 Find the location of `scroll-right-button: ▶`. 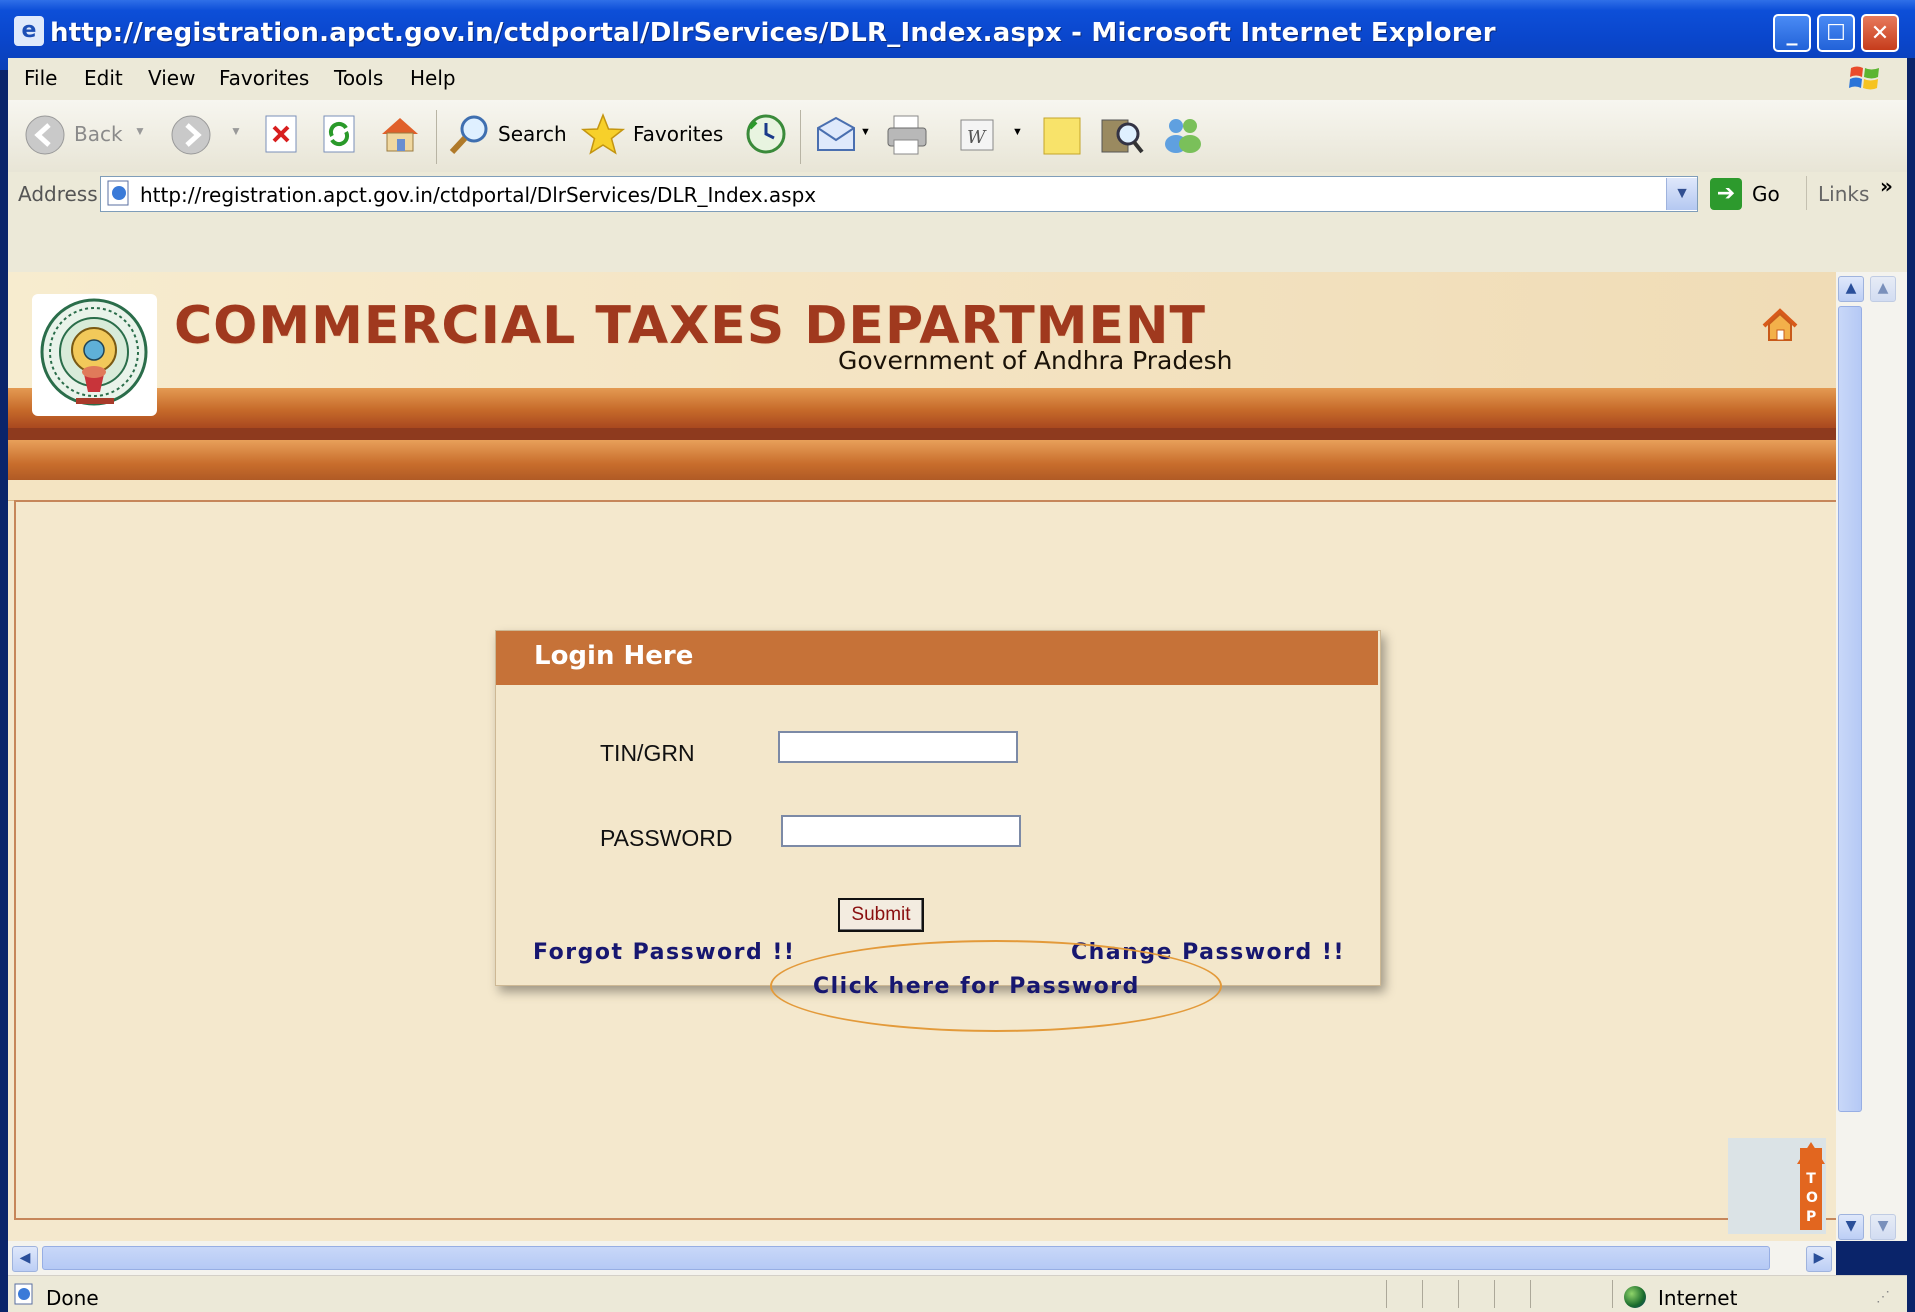

scroll-right-button: ▶ is located at coordinates (1819, 1259).